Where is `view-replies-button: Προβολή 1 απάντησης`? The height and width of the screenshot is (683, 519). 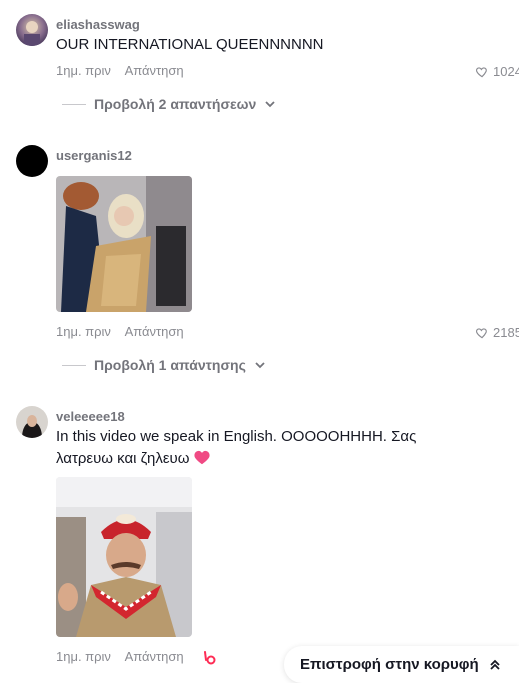
view-replies-button: Προβολή 1 απάντησης is located at coordinates (164, 365).